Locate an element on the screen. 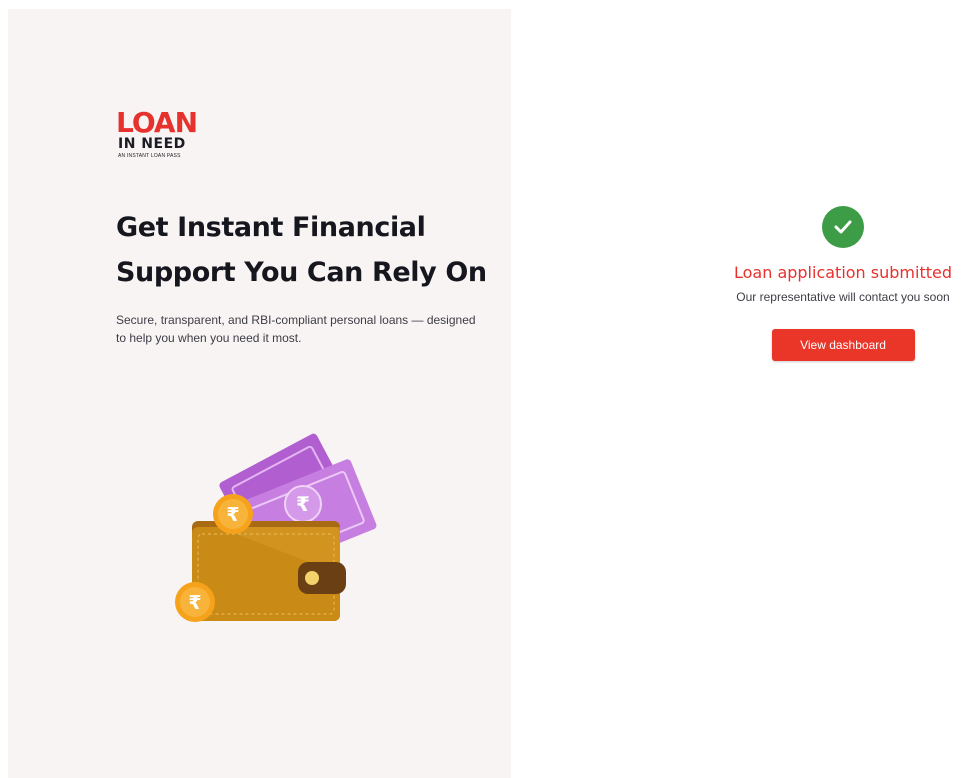 Image resolution: width=972 pixels, height=778 pixels. brand-logo: LOAN IN NEED AN INSTANT LOAN PASS is located at coordinates (166, 138).